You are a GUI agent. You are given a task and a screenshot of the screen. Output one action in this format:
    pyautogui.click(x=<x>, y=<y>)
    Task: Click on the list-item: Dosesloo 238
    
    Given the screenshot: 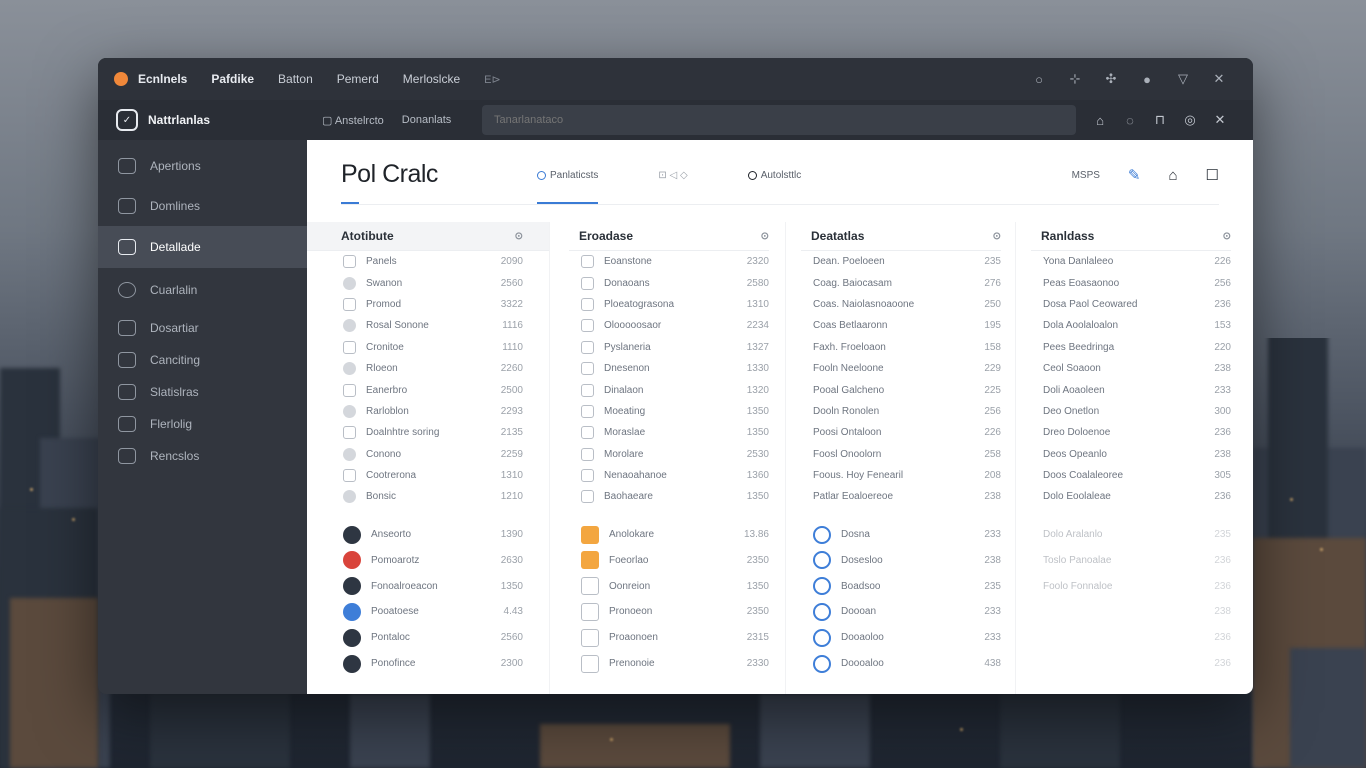 What is the action you would take?
    pyautogui.click(x=901, y=560)
    